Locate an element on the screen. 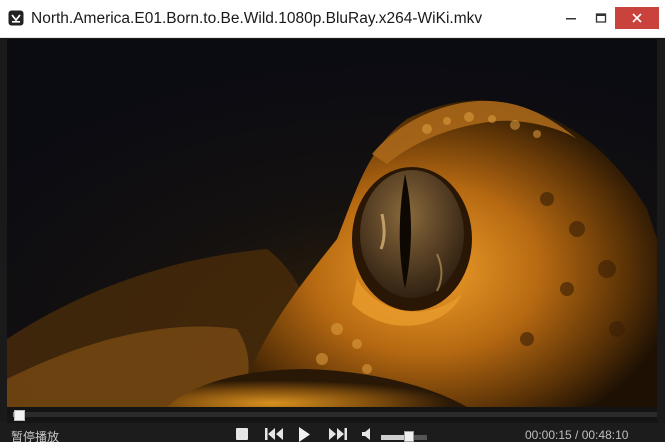 The image size is (665, 442). stop-button is located at coordinates (242, 434).